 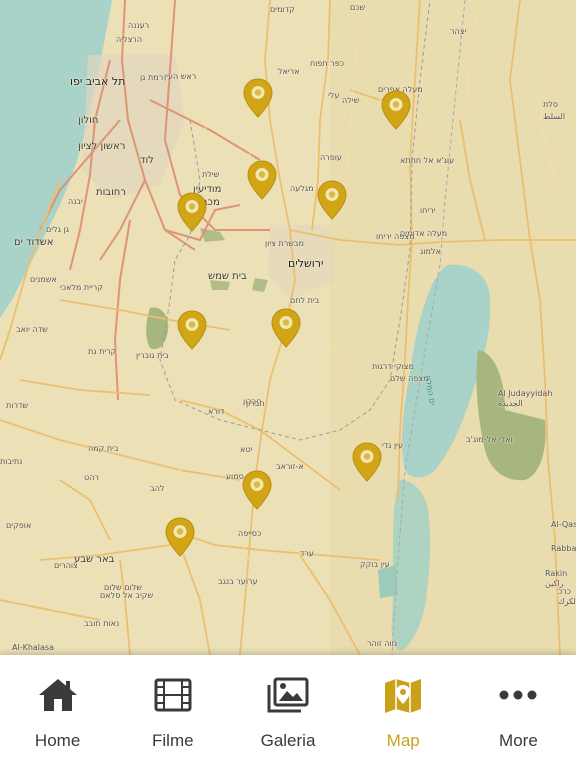 I want to click on gallery-icon, so click(x=288, y=695).